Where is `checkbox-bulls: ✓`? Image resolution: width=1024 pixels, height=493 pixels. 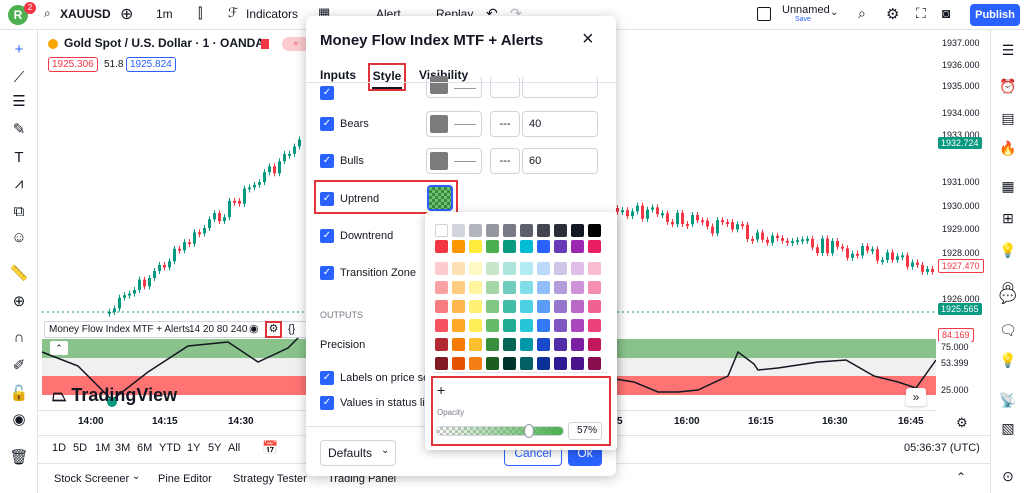
checkbox-bulls: ✓ is located at coordinates (327, 161).